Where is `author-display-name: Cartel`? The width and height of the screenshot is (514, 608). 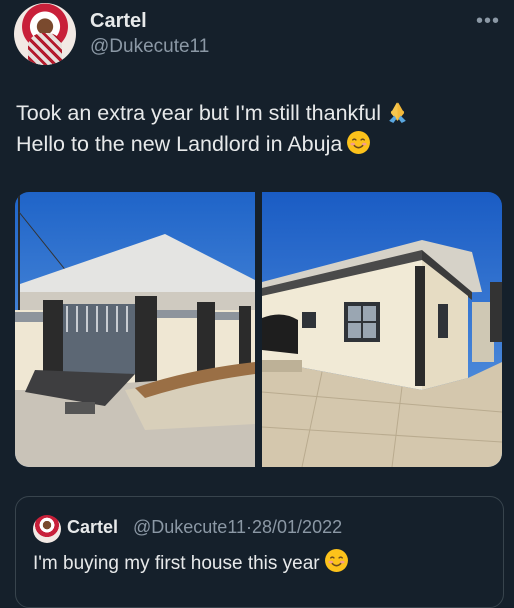
author-display-name: Cartel is located at coordinates (118, 21).